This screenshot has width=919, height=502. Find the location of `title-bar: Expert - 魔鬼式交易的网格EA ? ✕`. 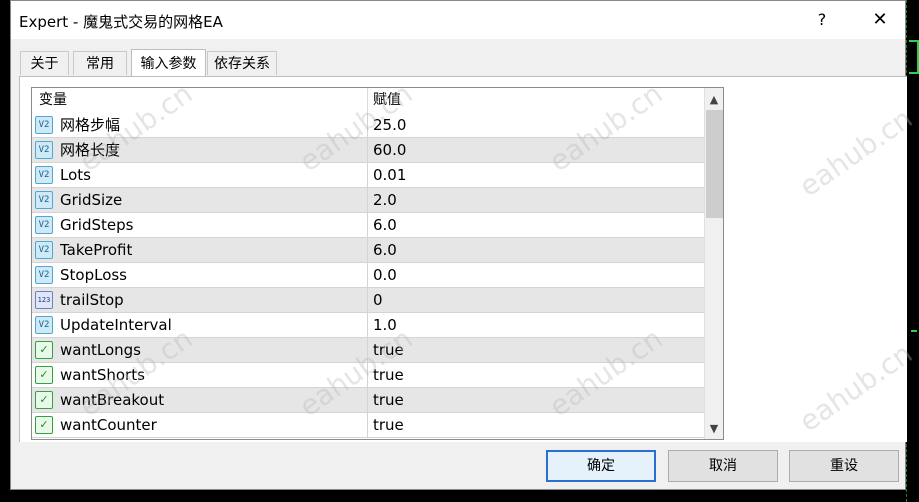

title-bar: Expert - 魔鬼式交易的网格EA ? ✕ is located at coordinates (458, 20).